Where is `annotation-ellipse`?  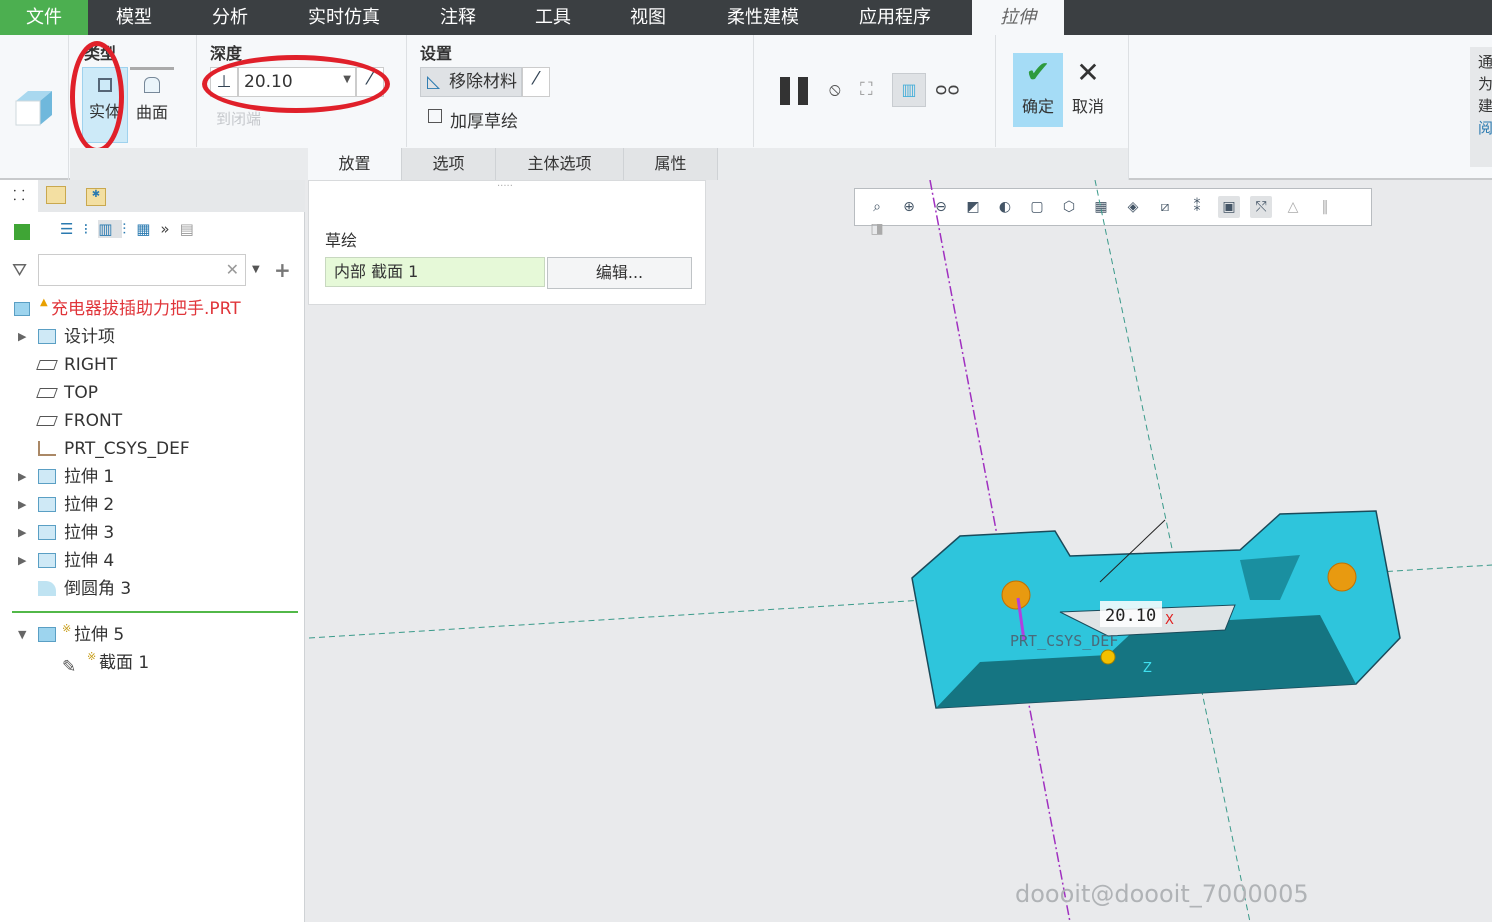 annotation-ellipse is located at coordinates (296, 84).